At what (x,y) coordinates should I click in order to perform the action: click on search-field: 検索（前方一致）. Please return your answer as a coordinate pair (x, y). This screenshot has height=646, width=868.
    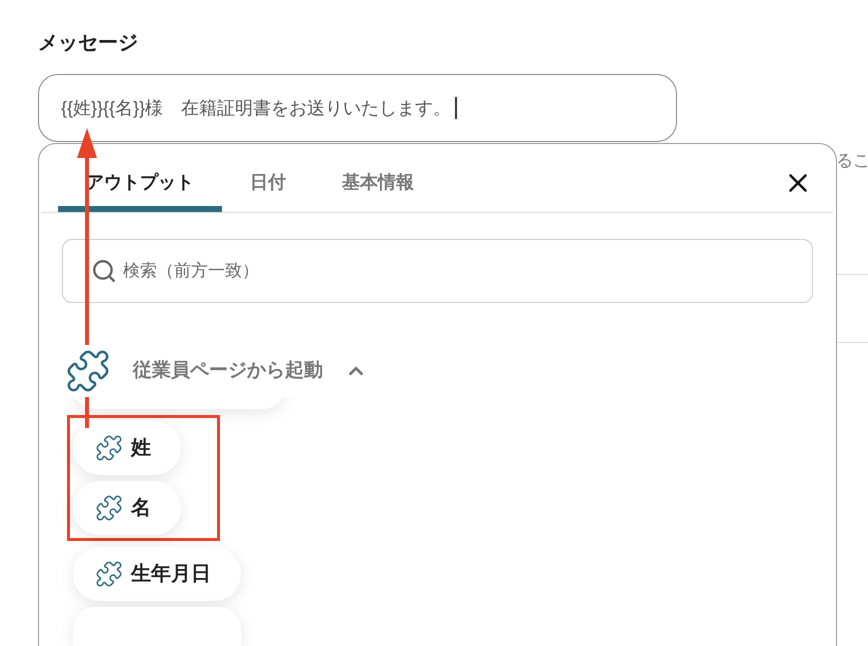
    Looking at the image, I should click on (437, 271).